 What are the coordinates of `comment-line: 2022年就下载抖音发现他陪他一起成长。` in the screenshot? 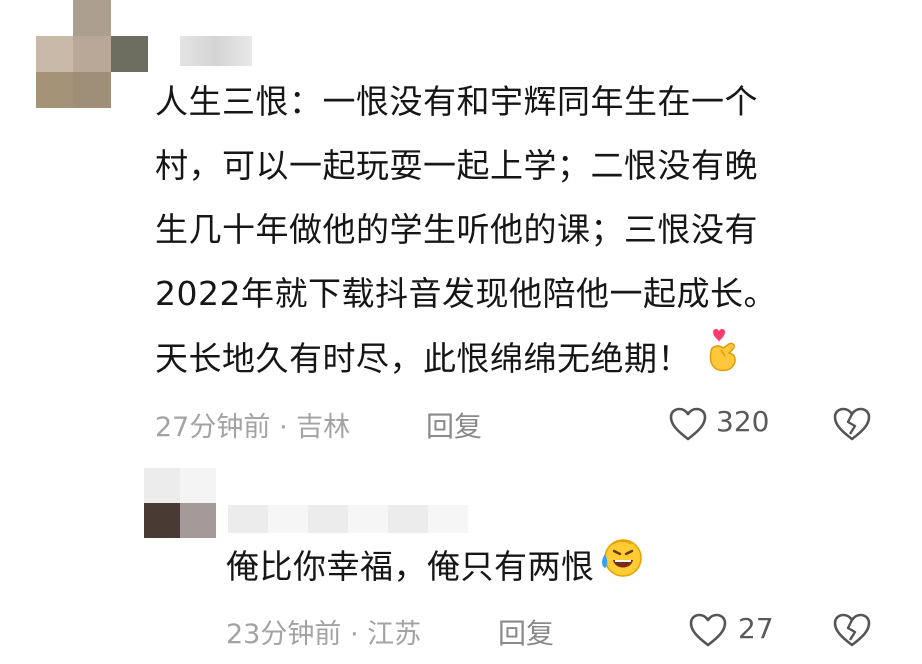 It's located at (466, 293).